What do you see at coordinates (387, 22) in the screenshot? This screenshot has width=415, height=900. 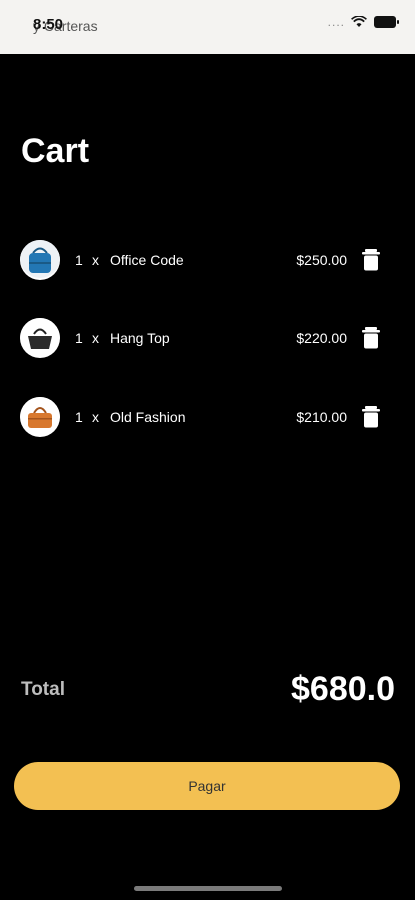 I see `battery-icon` at bounding box center [387, 22].